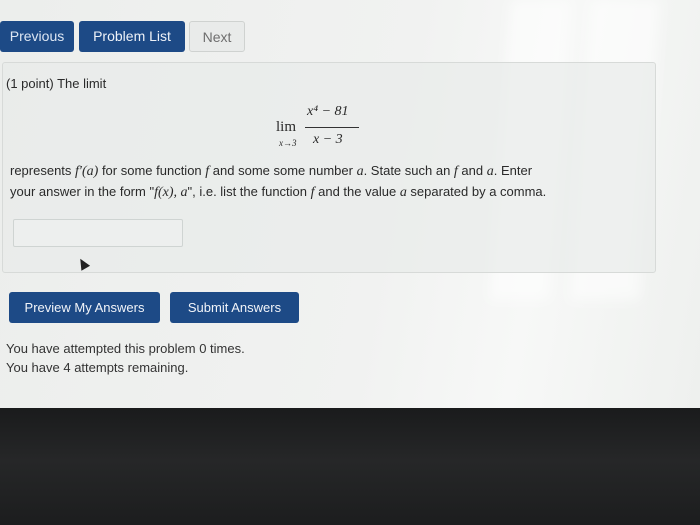 The height and width of the screenshot is (525, 700). I want to click on text: represents, so click(43, 170).